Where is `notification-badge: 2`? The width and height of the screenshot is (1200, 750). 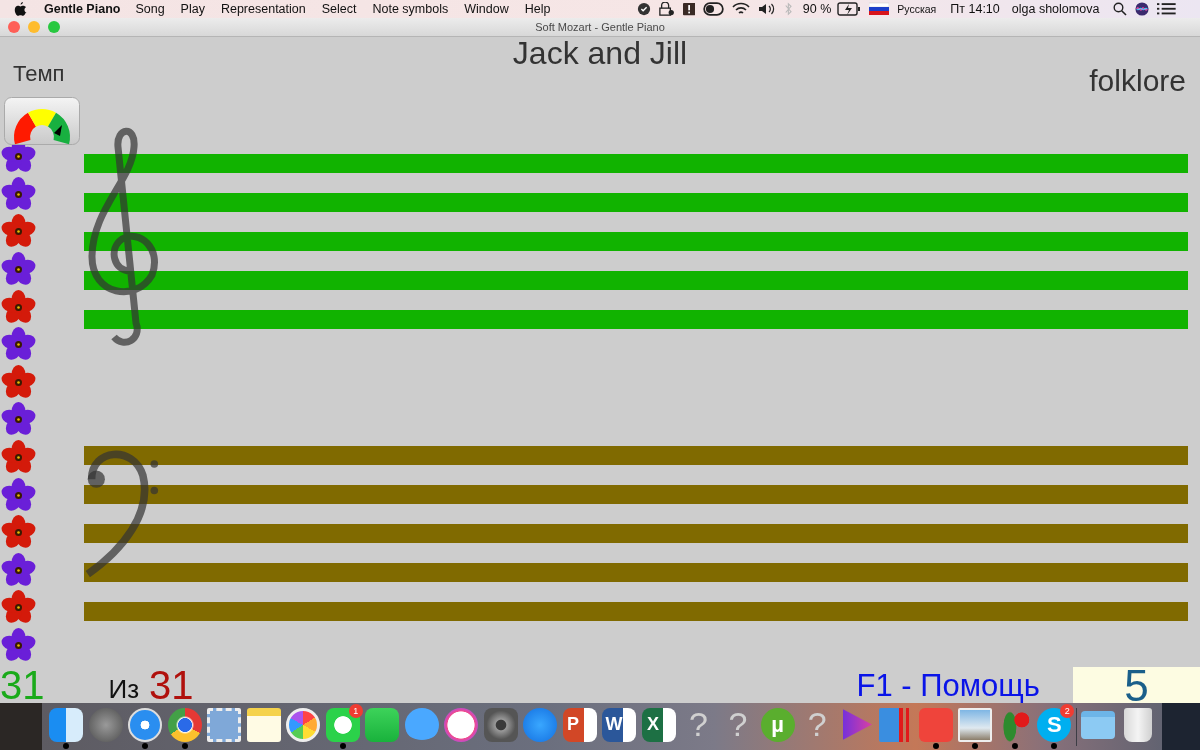
notification-badge: 2 is located at coordinates (1067, 711).